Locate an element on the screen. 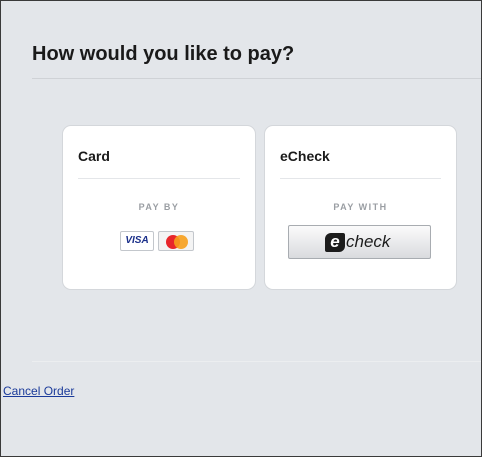 This screenshot has height=457, width=482. visa-logo-icon: VISA is located at coordinates (137, 241).